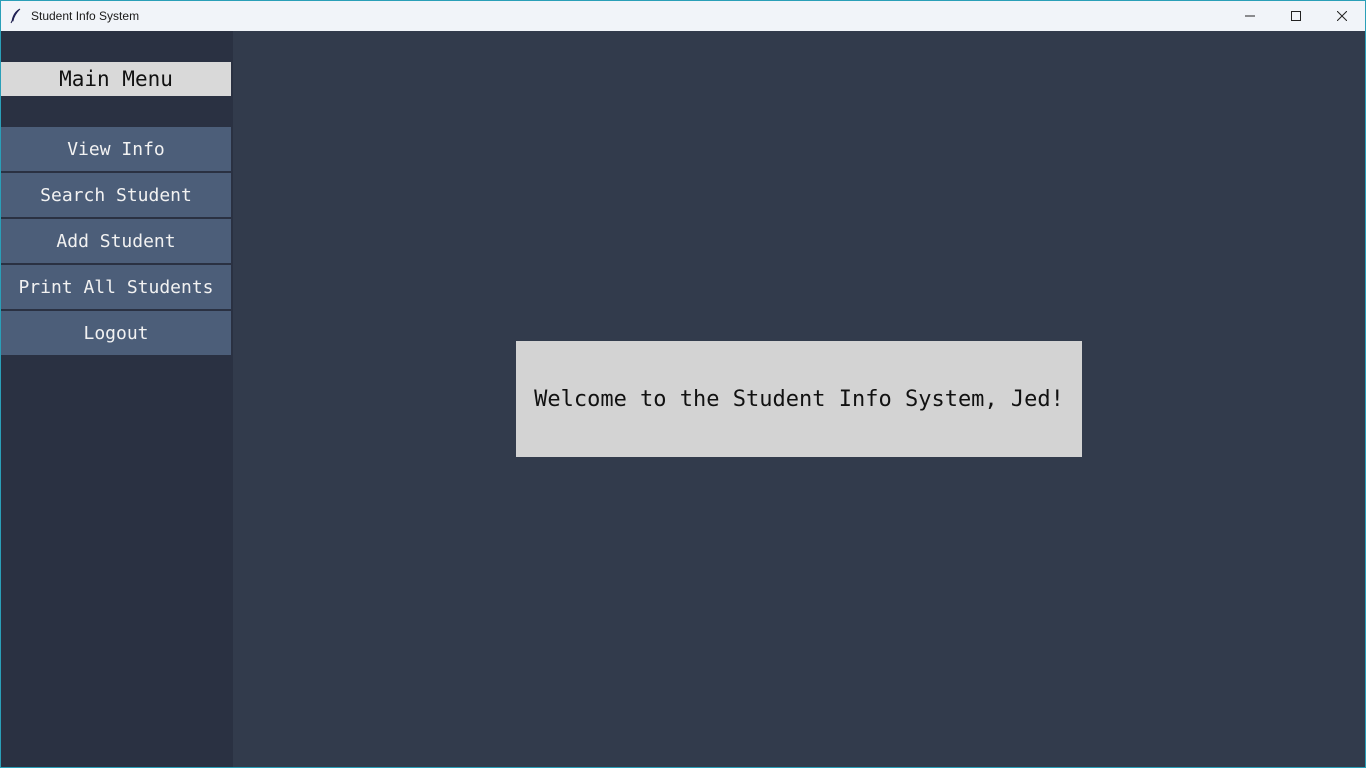 The height and width of the screenshot is (768, 1366). What do you see at coordinates (683, 16) in the screenshot?
I see `title-bar: Student Info System` at bounding box center [683, 16].